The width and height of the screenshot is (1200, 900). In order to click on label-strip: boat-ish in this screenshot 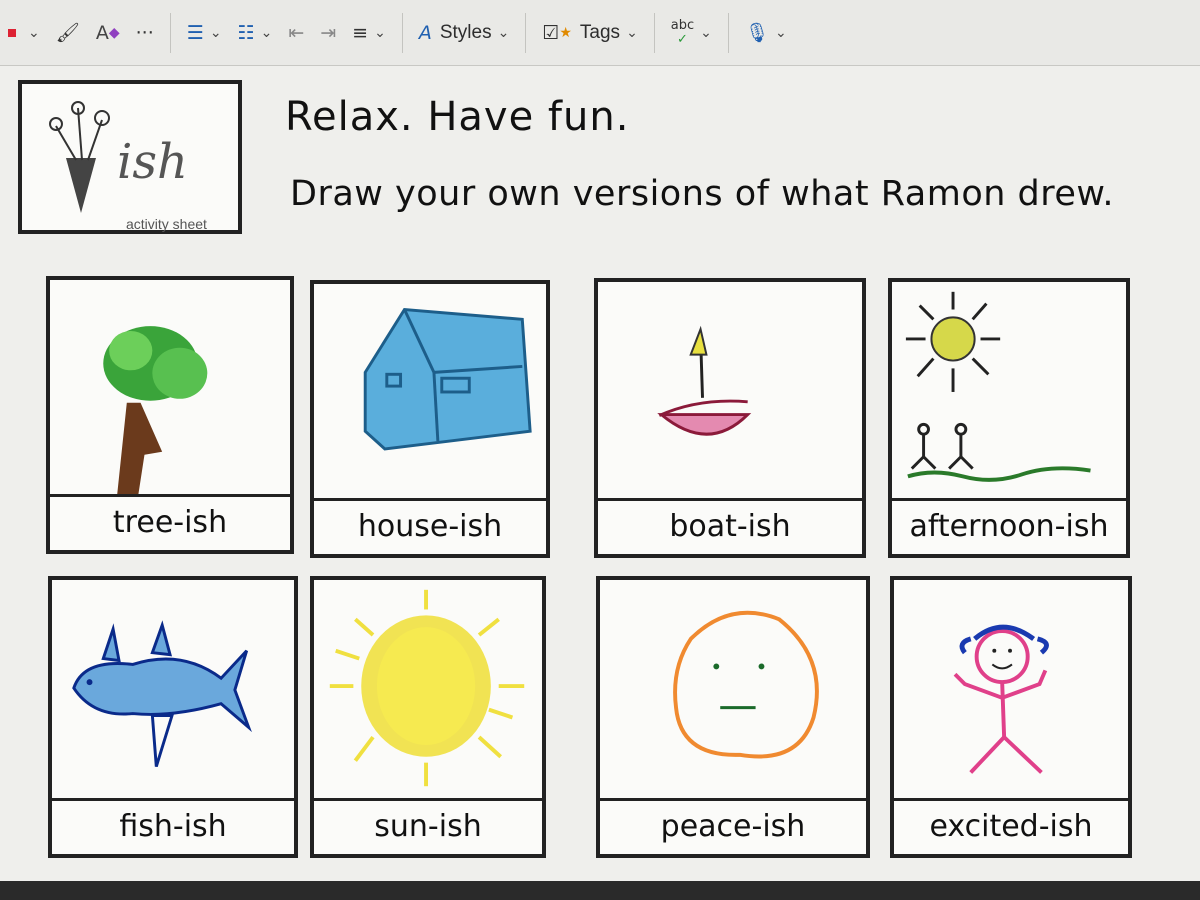, I will do `click(730, 526)`.